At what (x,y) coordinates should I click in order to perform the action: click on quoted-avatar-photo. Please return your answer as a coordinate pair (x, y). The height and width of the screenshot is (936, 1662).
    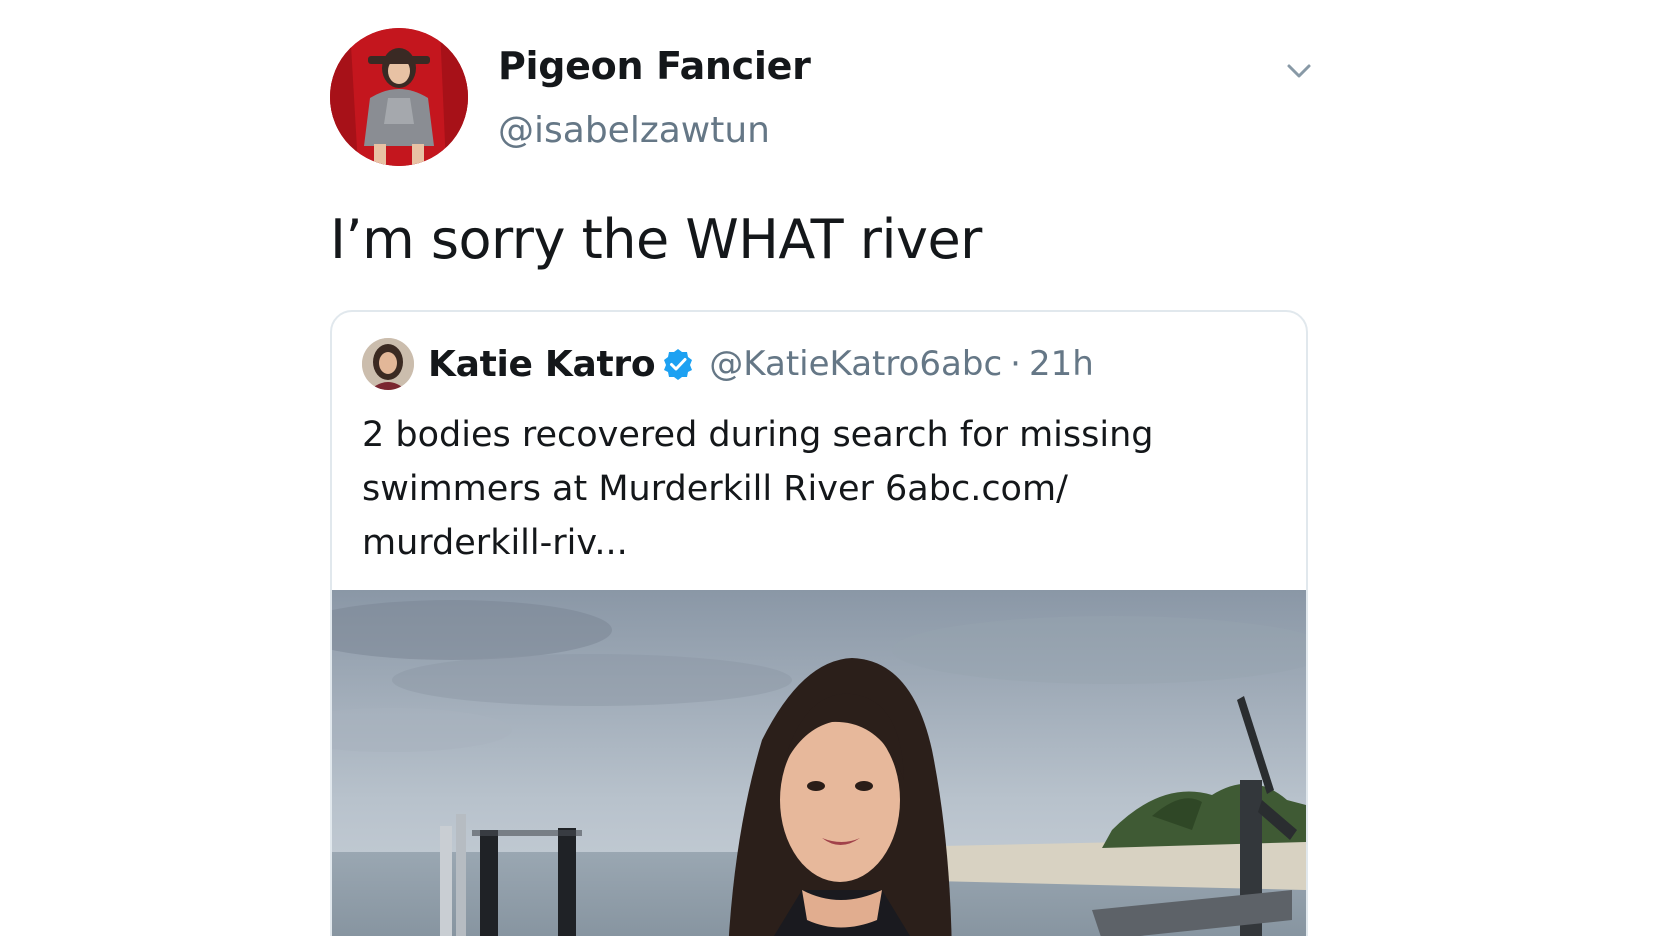
    Looking at the image, I should click on (388, 364).